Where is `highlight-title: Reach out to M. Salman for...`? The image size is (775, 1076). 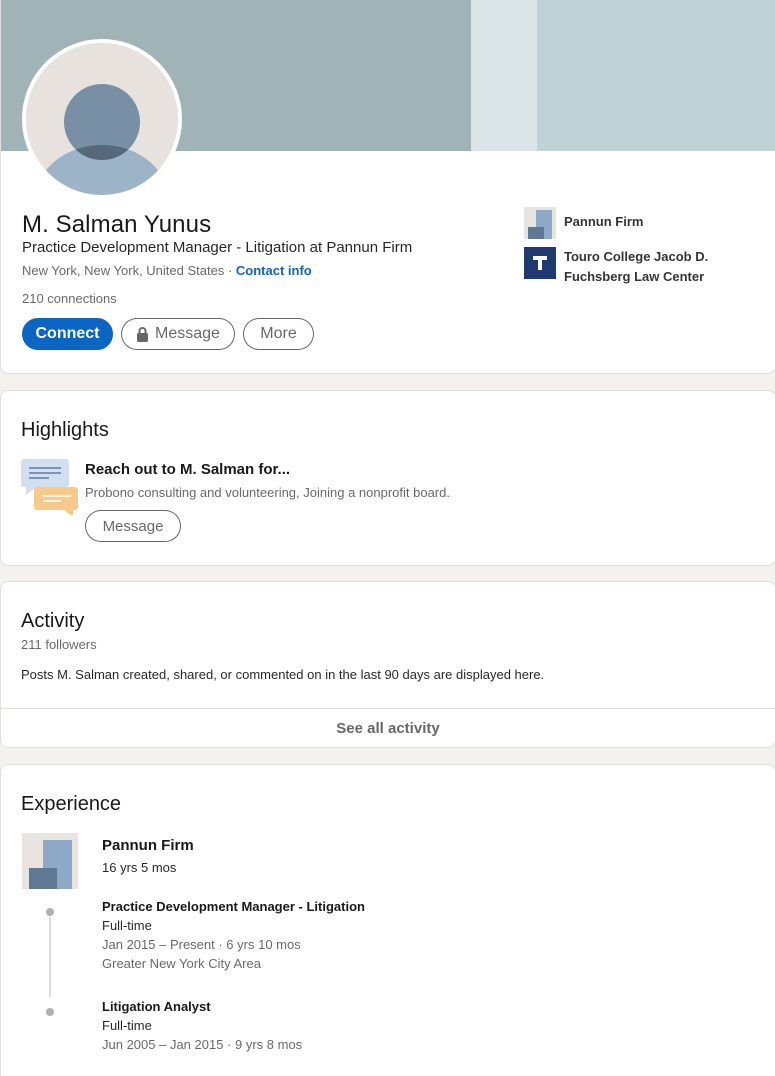
highlight-title: Reach out to M. Salman for... is located at coordinates (188, 469).